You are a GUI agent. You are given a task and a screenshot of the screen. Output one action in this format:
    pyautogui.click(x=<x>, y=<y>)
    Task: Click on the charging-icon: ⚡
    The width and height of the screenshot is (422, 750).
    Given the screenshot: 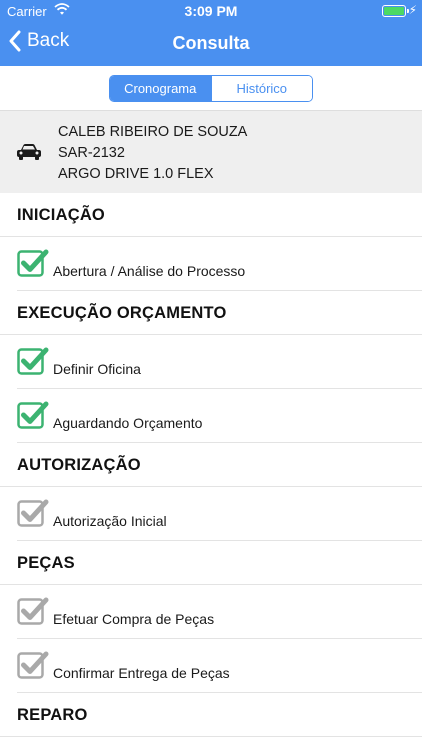 What is the action you would take?
    pyautogui.click(x=412, y=10)
    